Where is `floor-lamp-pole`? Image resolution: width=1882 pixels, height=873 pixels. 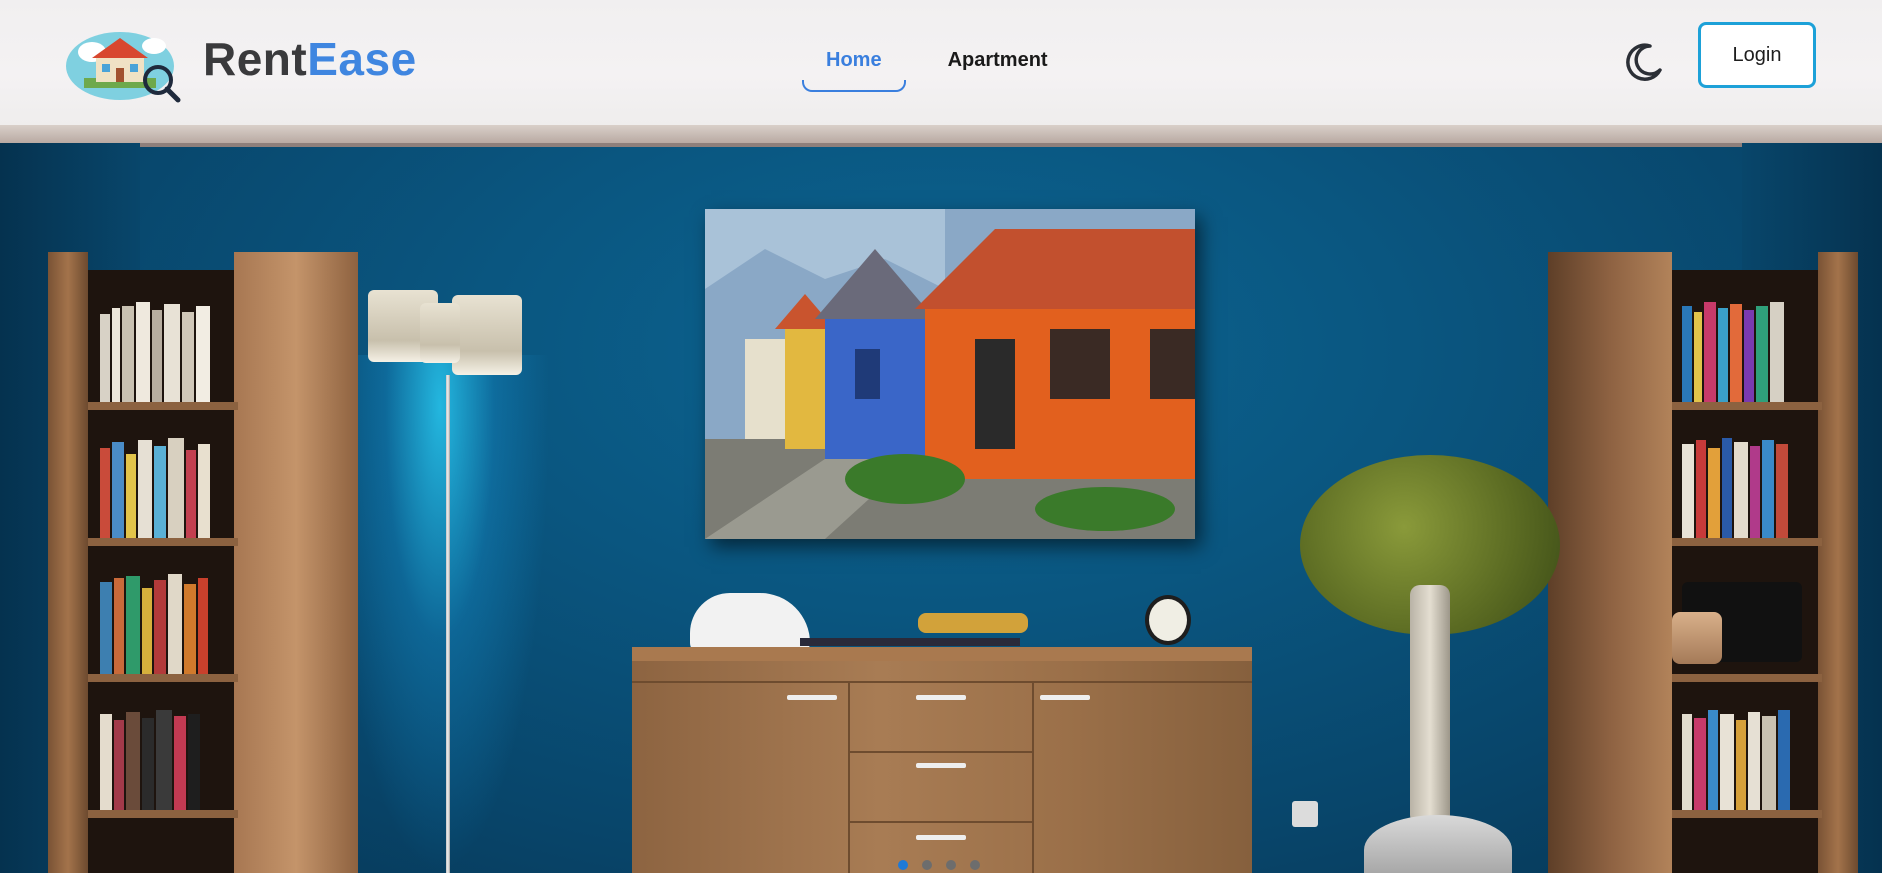 floor-lamp-pole is located at coordinates (448, 624).